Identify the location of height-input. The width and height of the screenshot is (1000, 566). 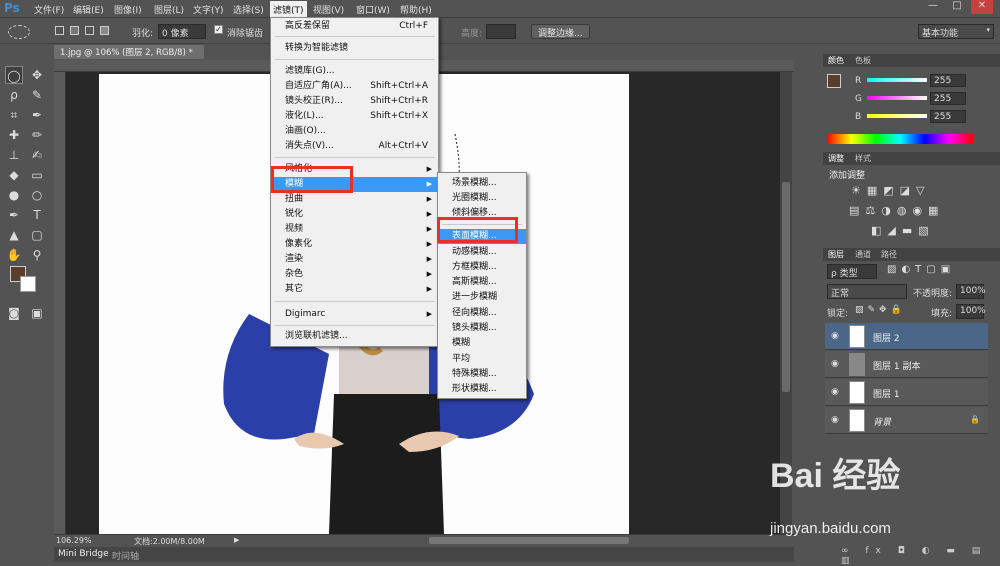
(501, 31).